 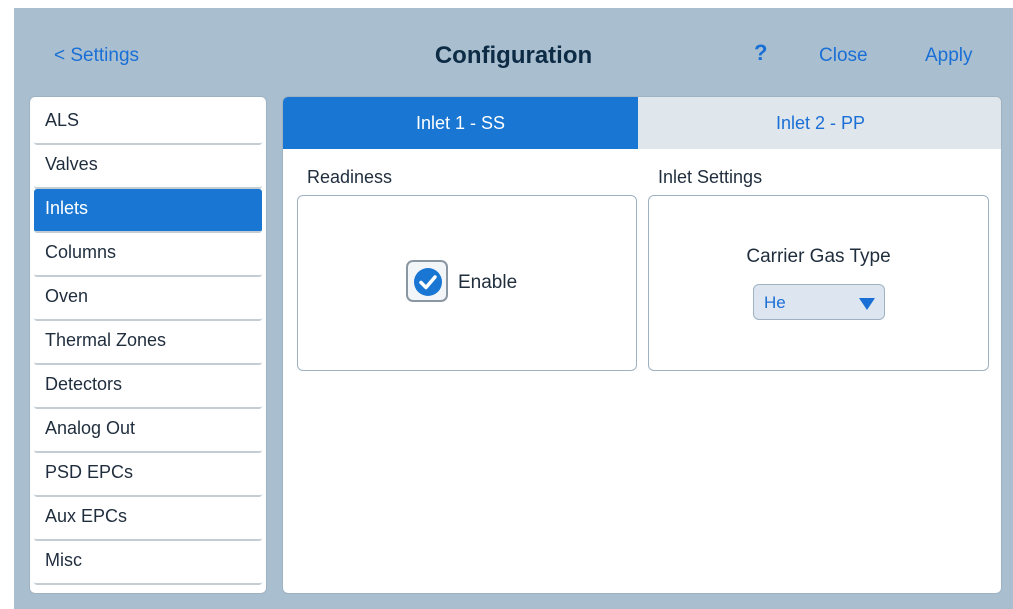 I want to click on sidebar-item-analog-out: Analog Out, so click(x=148, y=431).